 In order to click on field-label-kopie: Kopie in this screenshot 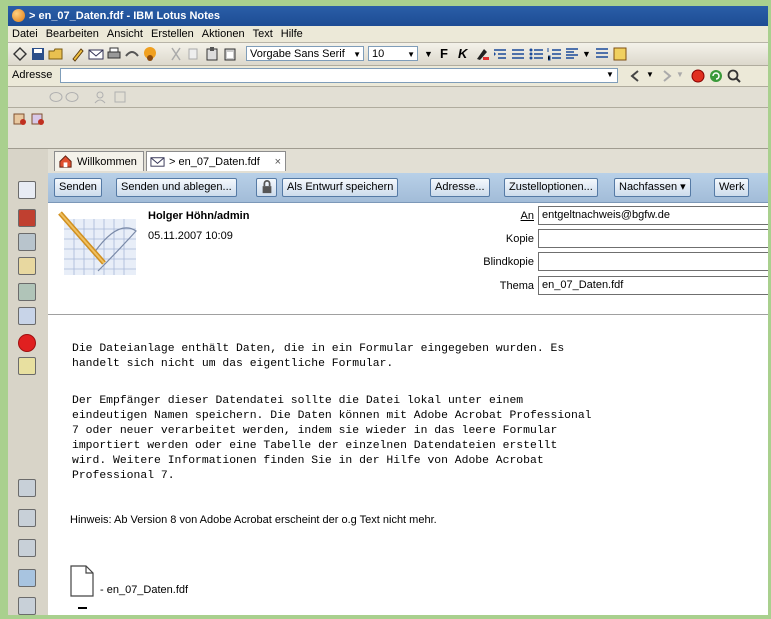, I will do `click(519, 239)`.